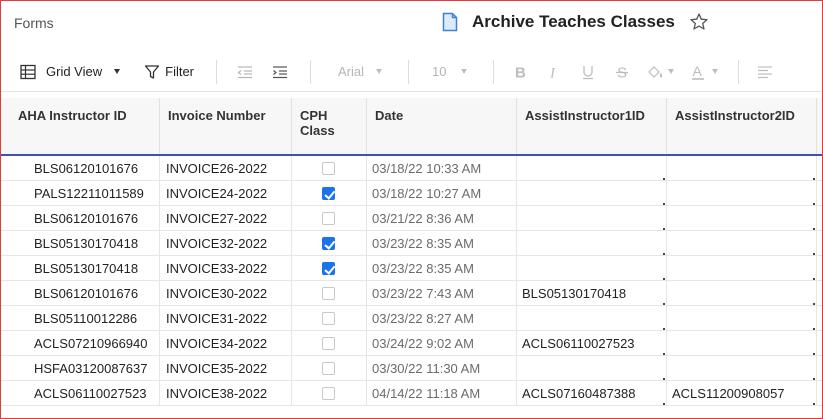  What do you see at coordinates (442, 168) in the screenshot?
I see `cell-date: 03/18/22 10:33 AM` at bounding box center [442, 168].